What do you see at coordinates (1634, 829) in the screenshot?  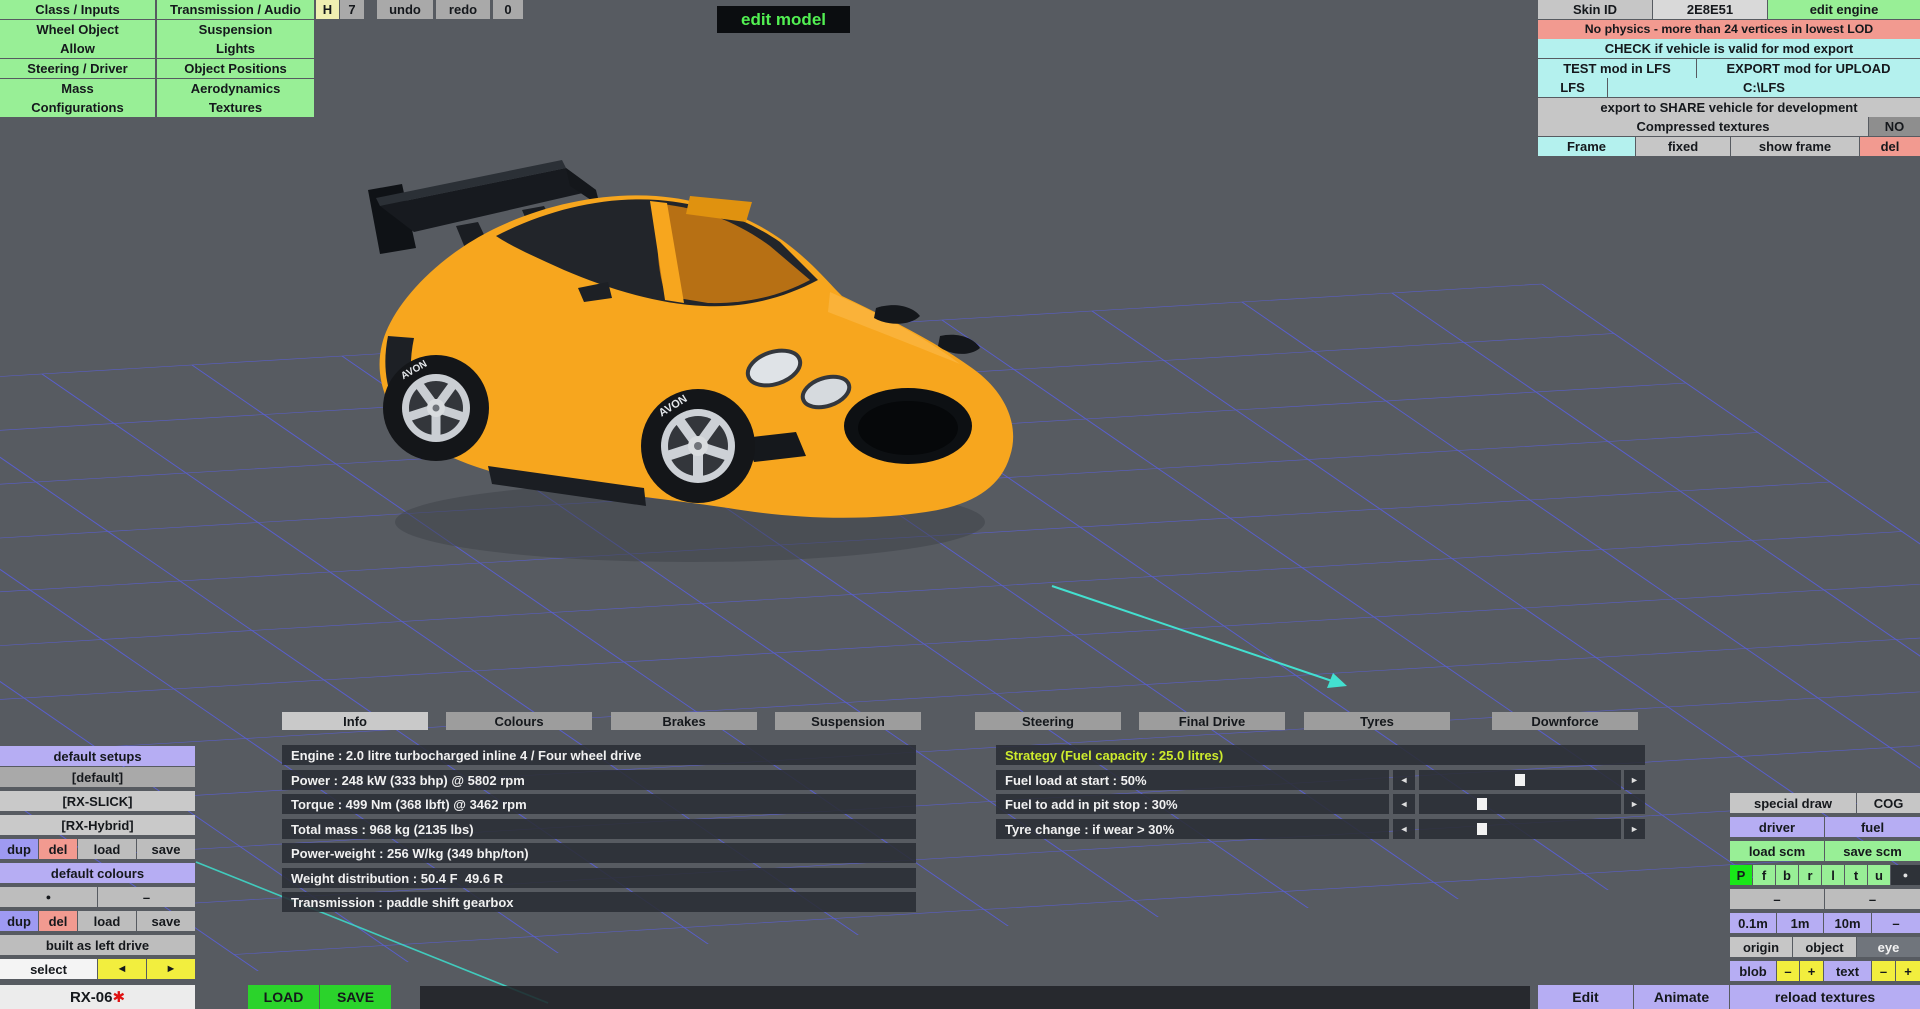 I see `tyre-change-increase-button: ►` at bounding box center [1634, 829].